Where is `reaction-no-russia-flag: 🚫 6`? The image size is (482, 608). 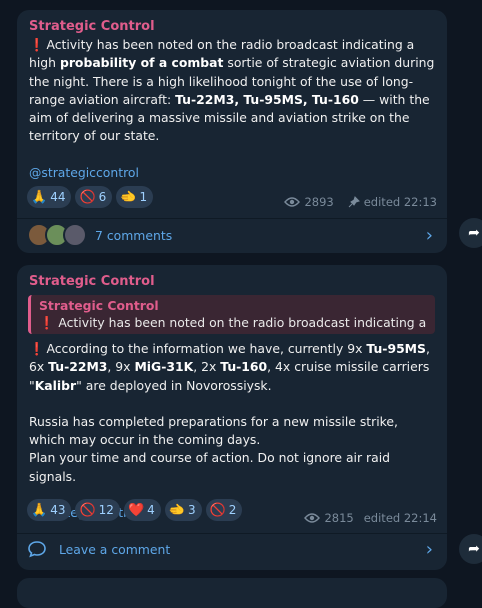
reaction-no-russia-flag: 🚫 6 is located at coordinates (94, 197).